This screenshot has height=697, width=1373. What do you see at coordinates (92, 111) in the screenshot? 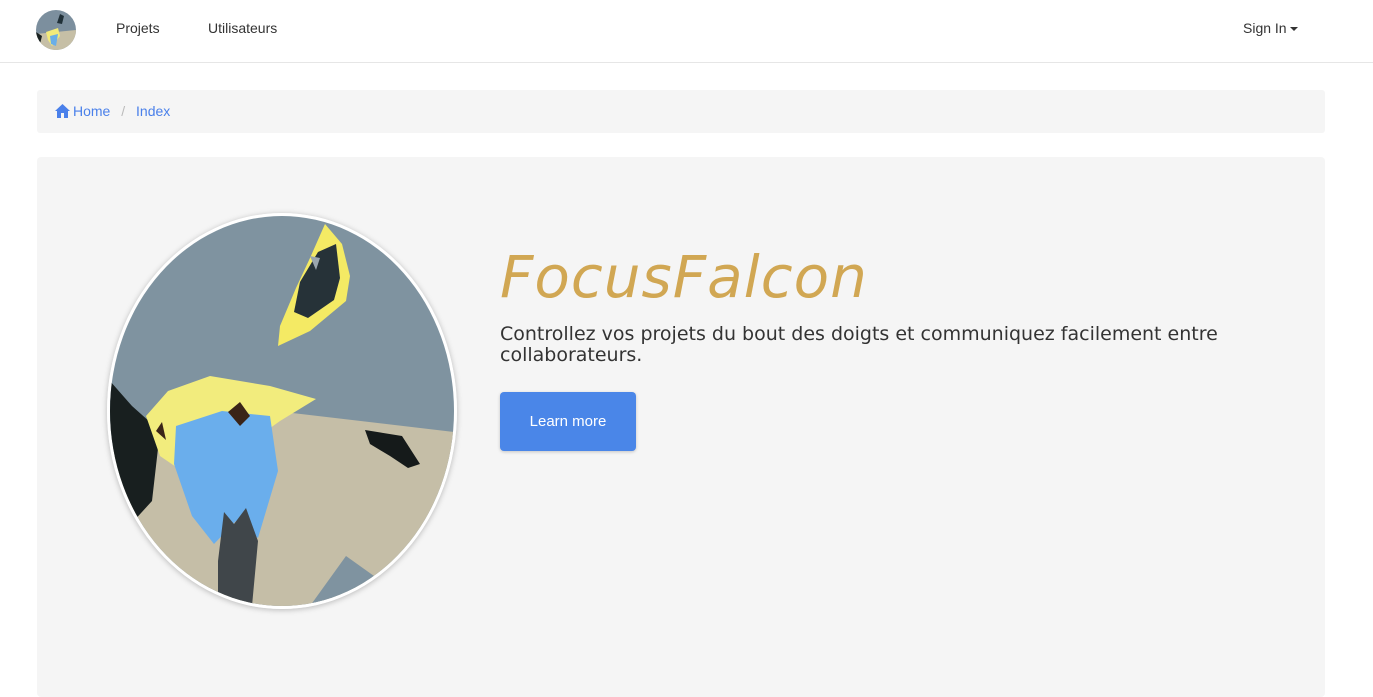
I see `breadcrumb-home-label: Home` at bounding box center [92, 111].